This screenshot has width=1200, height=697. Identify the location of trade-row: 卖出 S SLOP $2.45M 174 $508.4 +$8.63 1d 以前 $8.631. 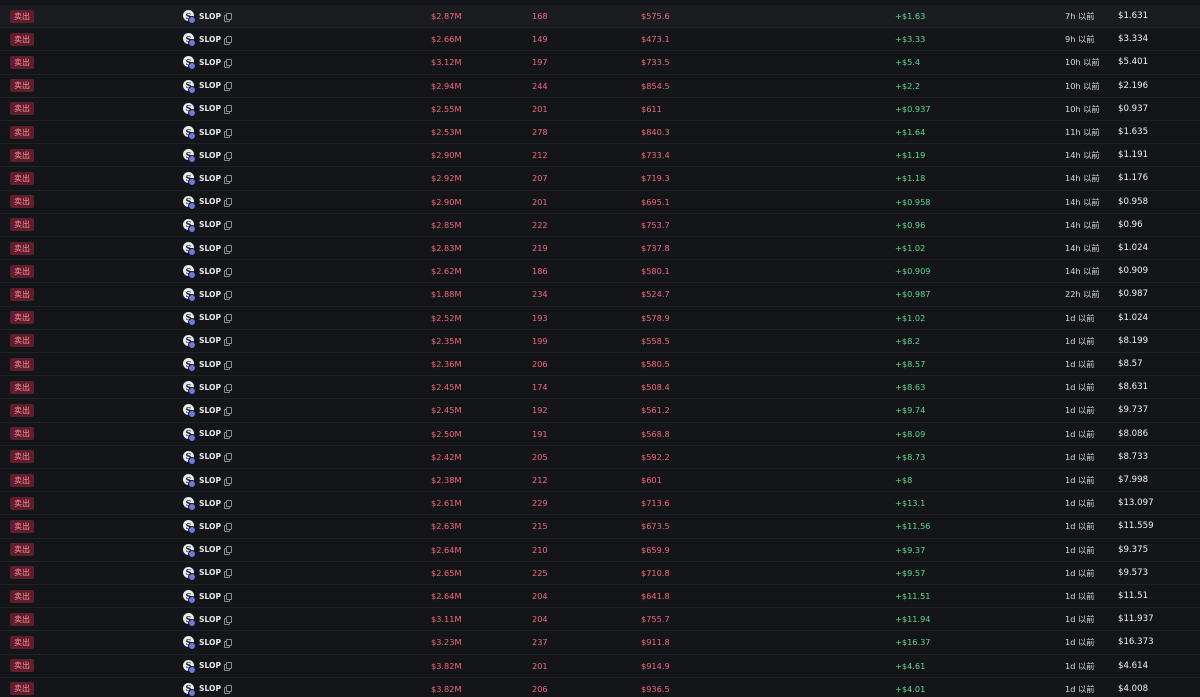
(600, 388).